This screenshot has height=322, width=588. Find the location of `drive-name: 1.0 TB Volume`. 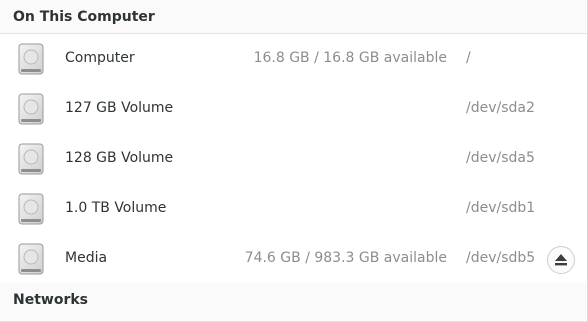

drive-name: 1.0 TB Volume is located at coordinates (116, 208).